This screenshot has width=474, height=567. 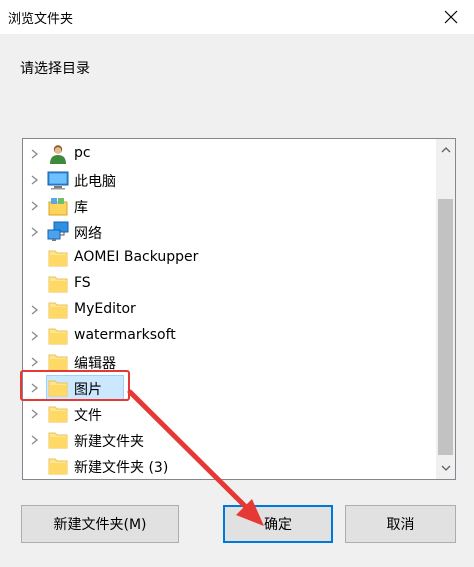 I want to click on tree-item-label: 文件, so click(x=88, y=416).